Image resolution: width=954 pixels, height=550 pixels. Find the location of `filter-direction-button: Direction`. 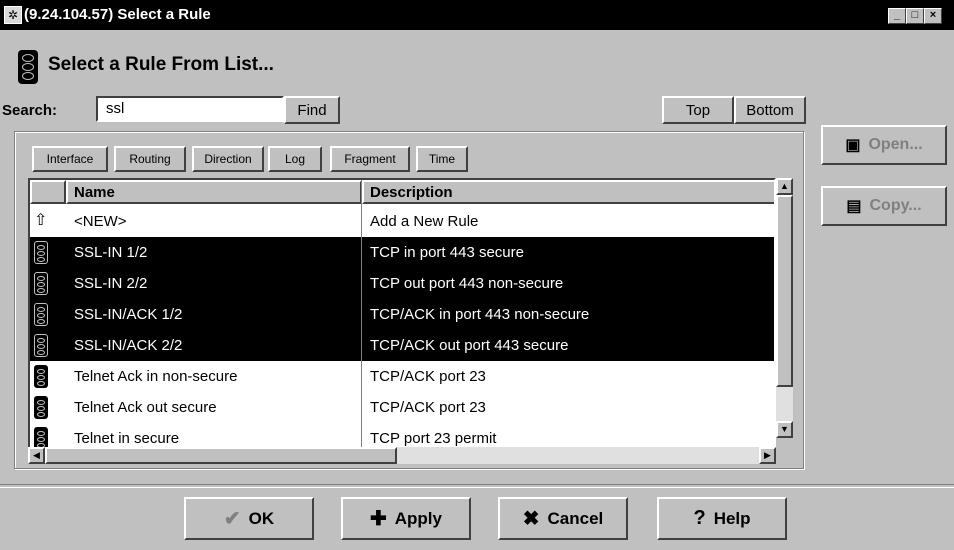

filter-direction-button: Direction is located at coordinates (228, 159).